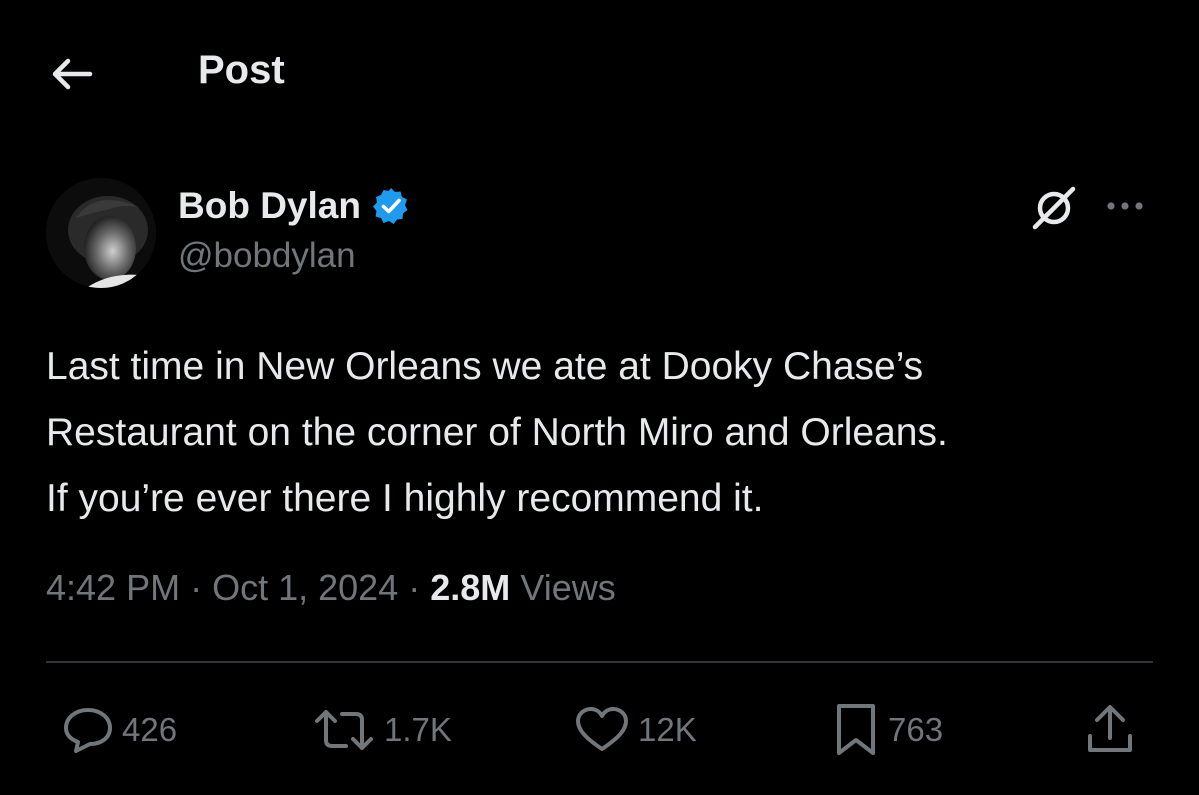  I want to click on divider, so click(599, 662).